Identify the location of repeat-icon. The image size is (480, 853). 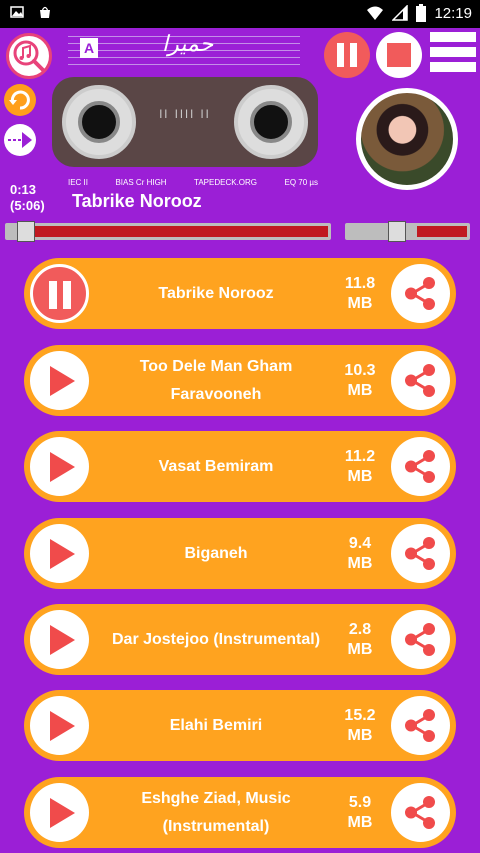
(19, 100).